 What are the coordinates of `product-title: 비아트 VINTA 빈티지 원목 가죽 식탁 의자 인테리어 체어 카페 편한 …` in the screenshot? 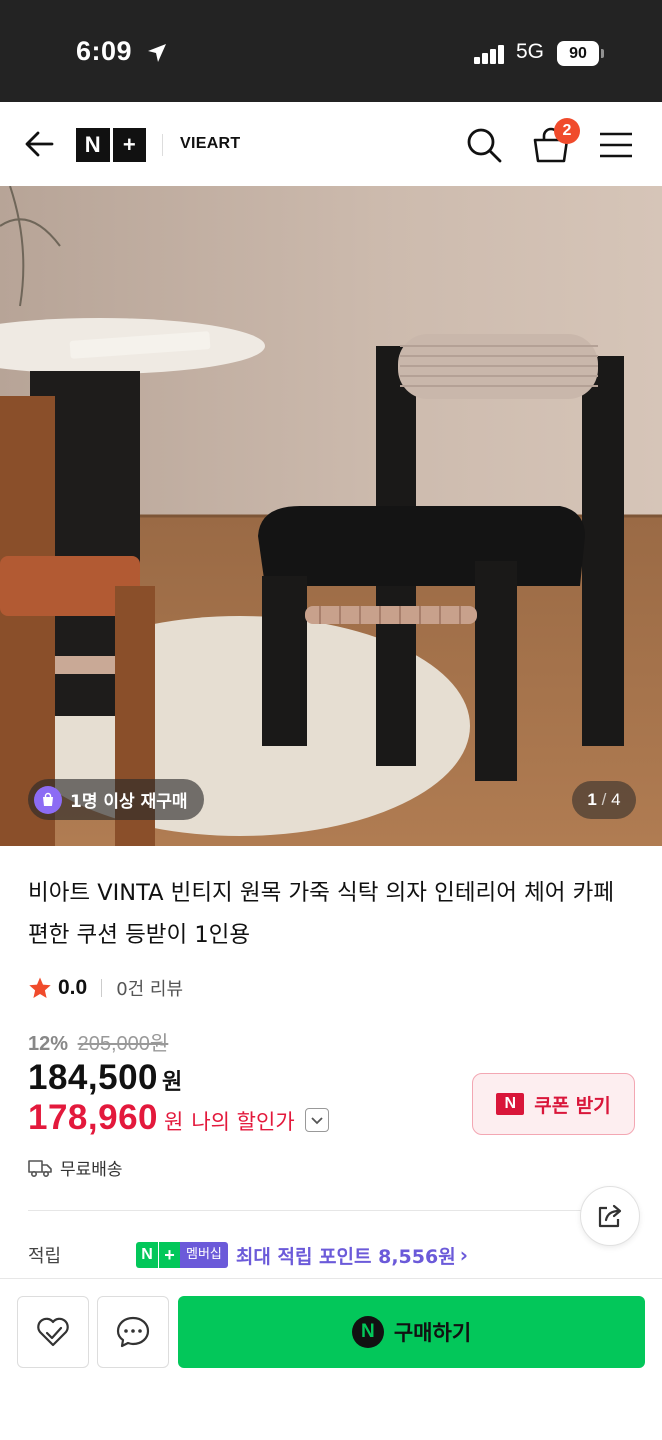 It's located at (321, 914).